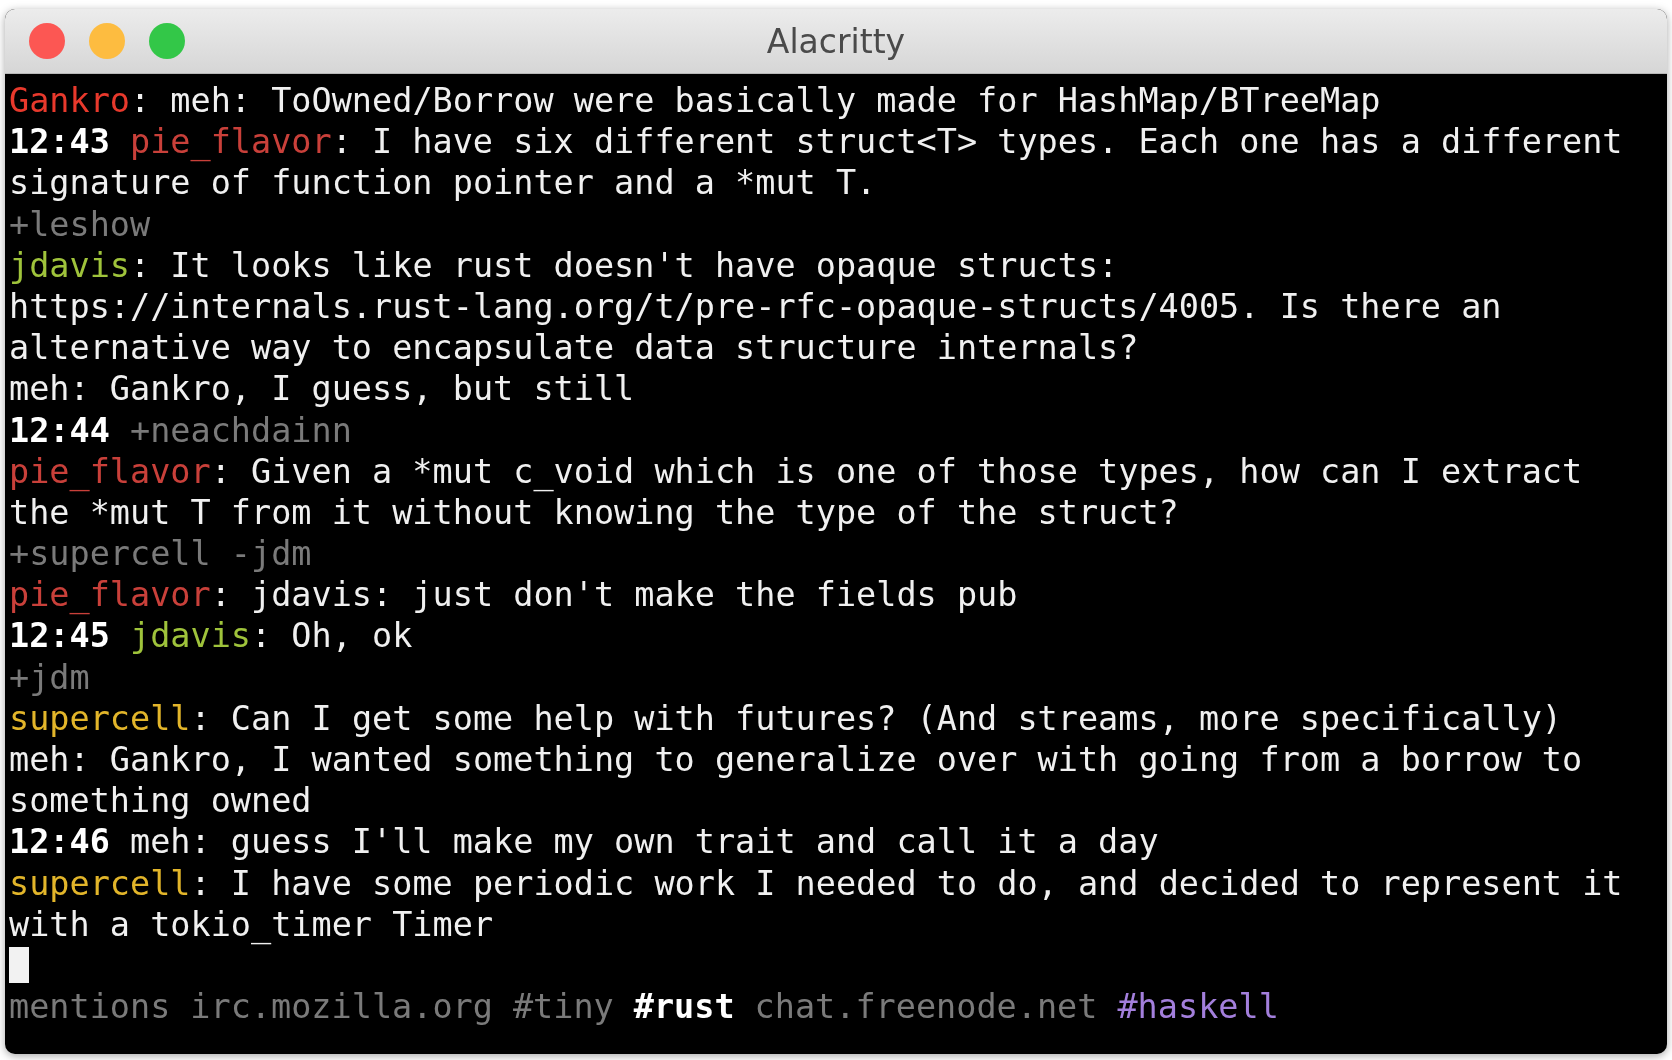 The image size is (1672, 1060). Describe the element at coordinates (926, 1007) in the screenshot. I see `channel-tab: chat.freenode.net` at that location.